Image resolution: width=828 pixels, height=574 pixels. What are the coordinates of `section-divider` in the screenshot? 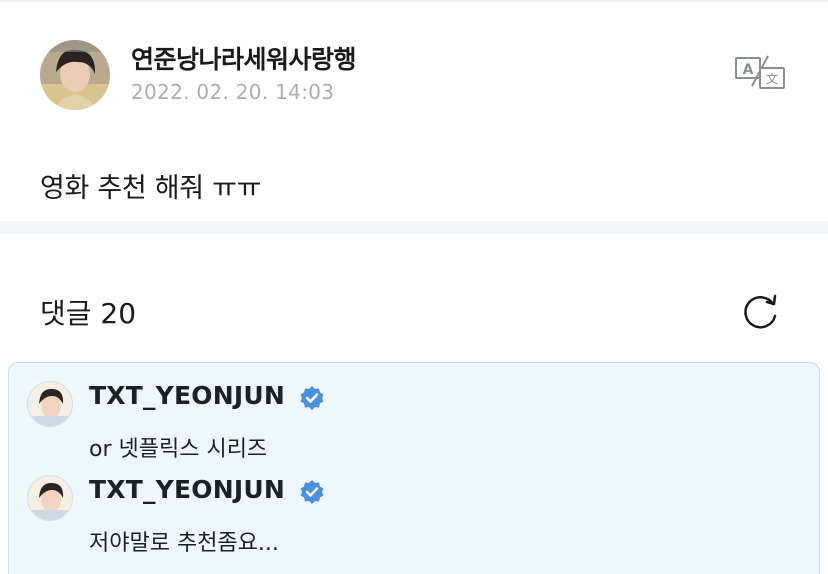 It's located at (414, 227).